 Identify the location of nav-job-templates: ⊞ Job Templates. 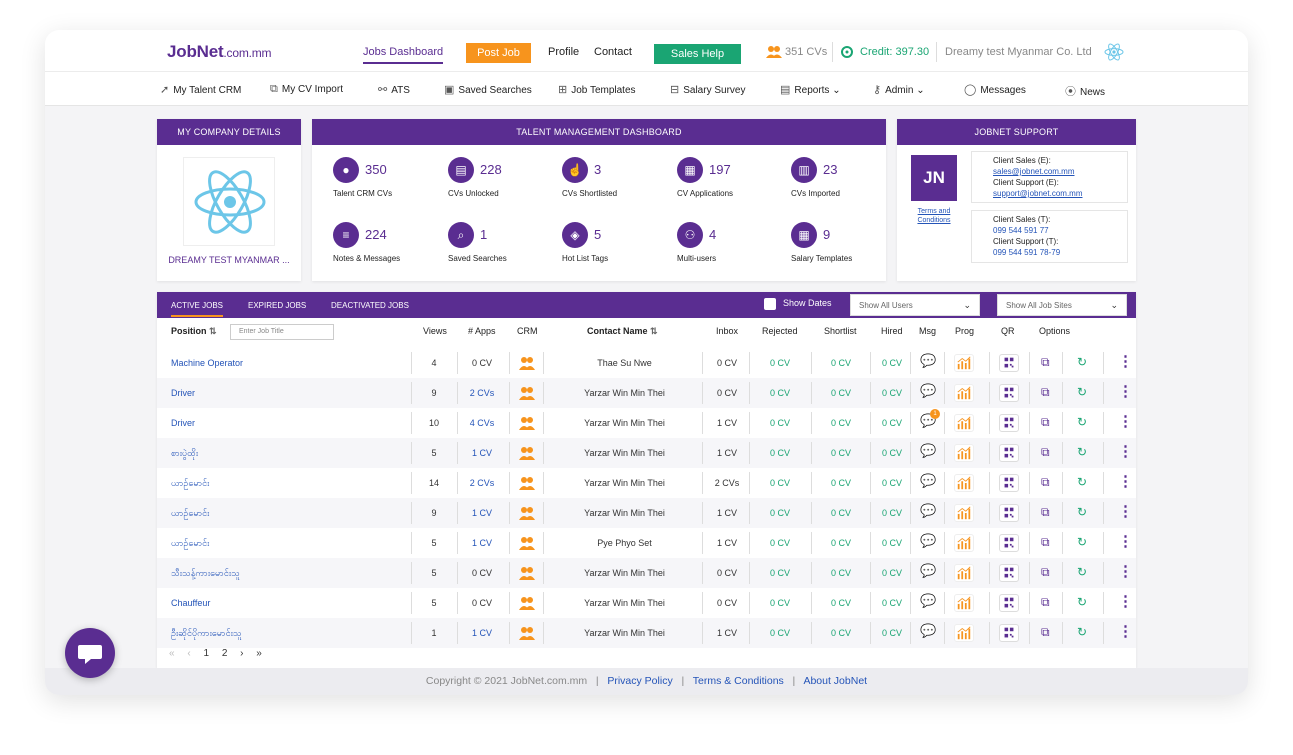
(597, 89).